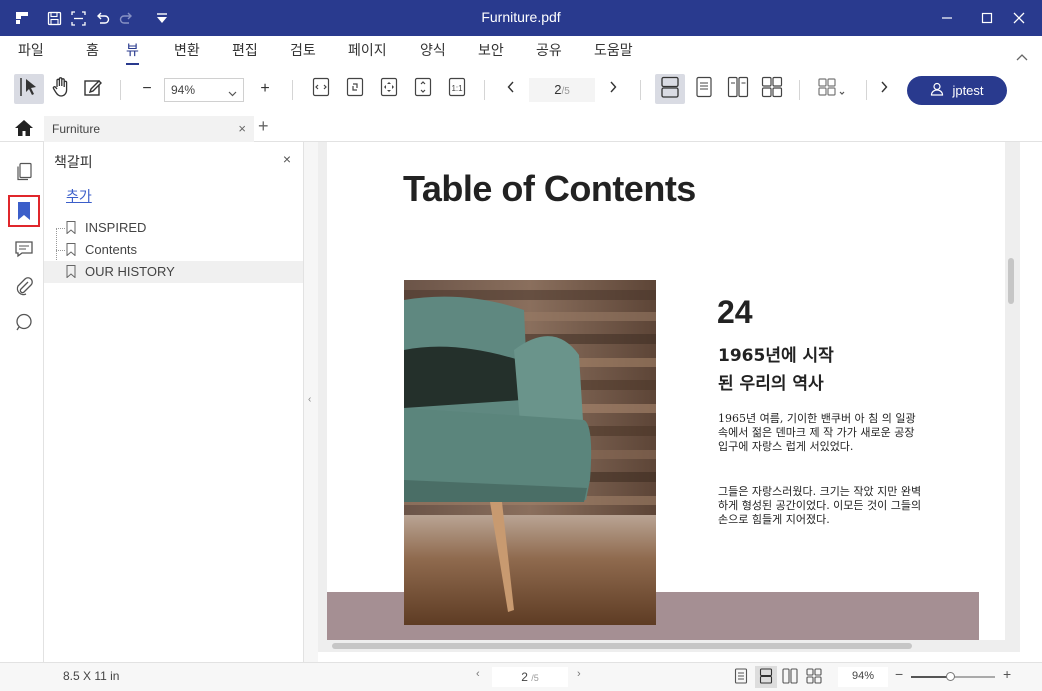  I want to click on bookmark-icon, so click(24, 211).